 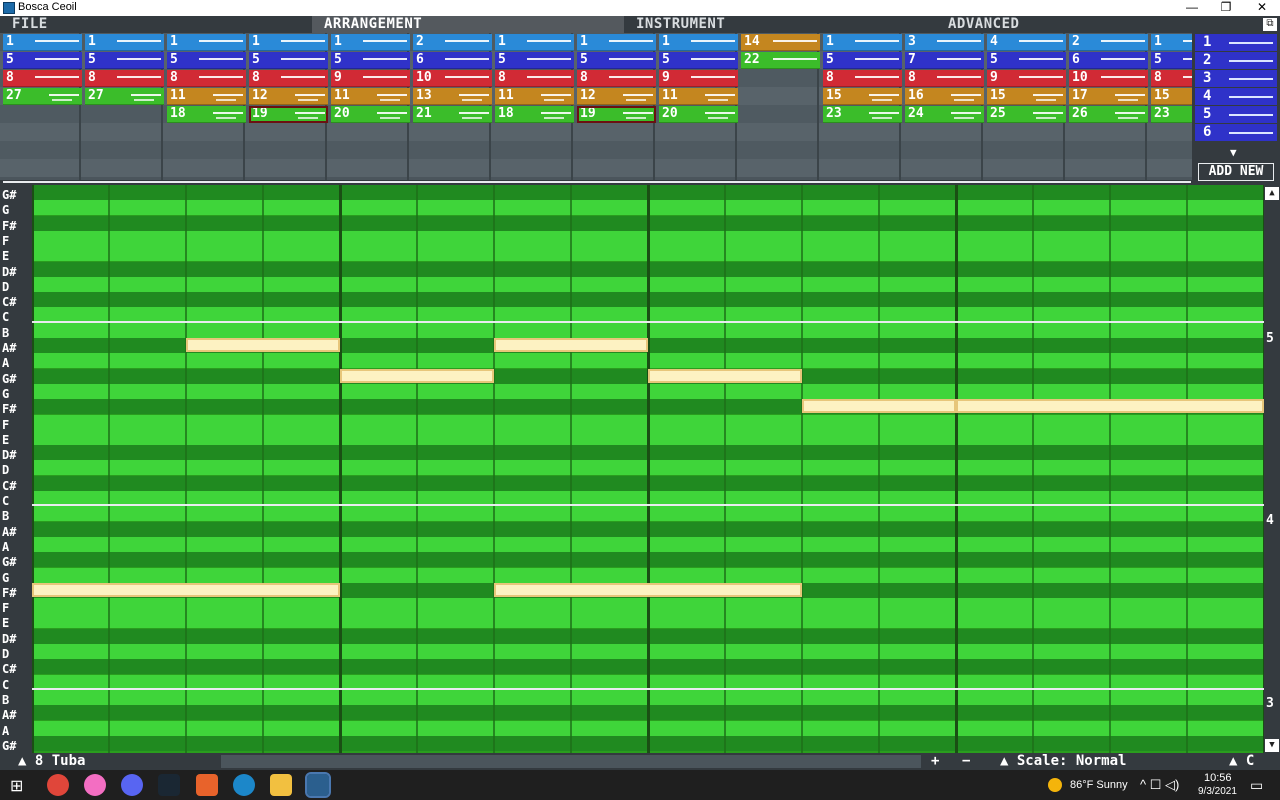 What do you see at coordinates (318, 785) in the screenshot?
I see `bosca-ceoil-icon` at bounding box center [318, 785].